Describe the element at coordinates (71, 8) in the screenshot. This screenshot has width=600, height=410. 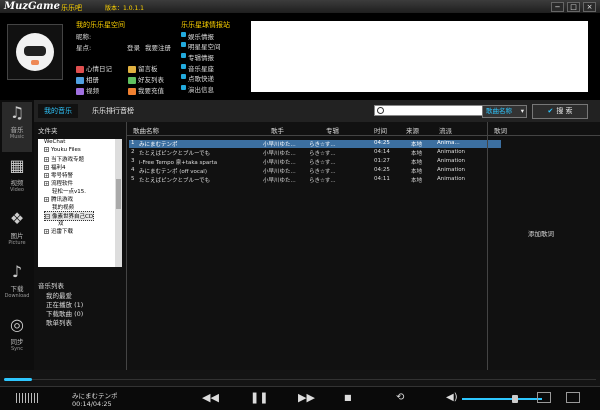
I see `app-logo-cn: 乐乐吧` at that location.